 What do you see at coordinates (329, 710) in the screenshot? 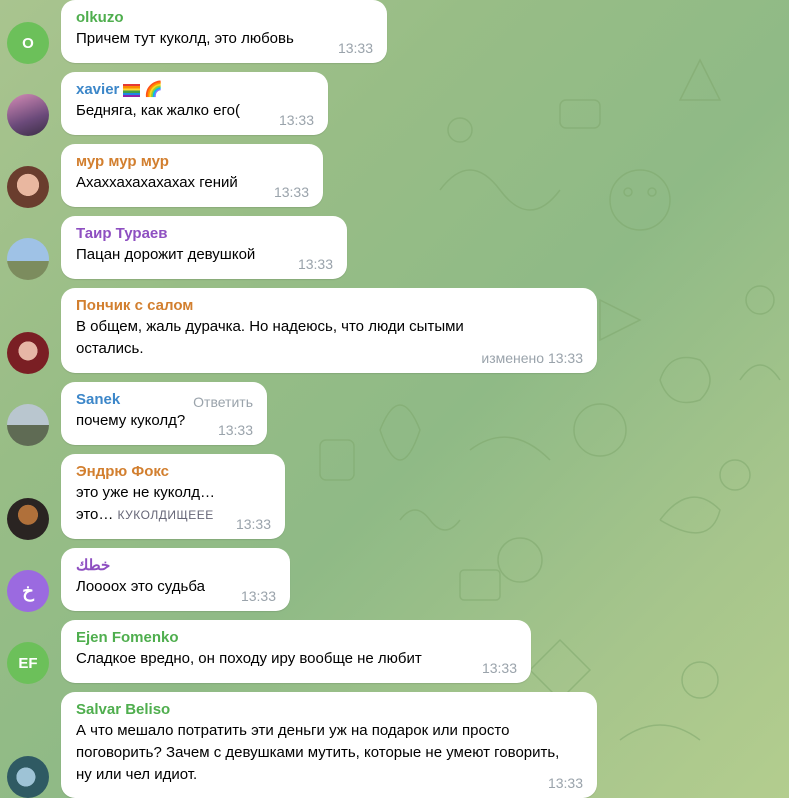
I see `sender-name: Salvar Beliso` at bounding box center [329, 710].